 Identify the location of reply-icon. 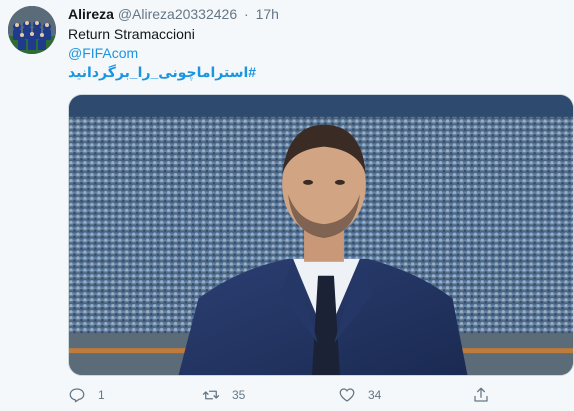
(77, 395).